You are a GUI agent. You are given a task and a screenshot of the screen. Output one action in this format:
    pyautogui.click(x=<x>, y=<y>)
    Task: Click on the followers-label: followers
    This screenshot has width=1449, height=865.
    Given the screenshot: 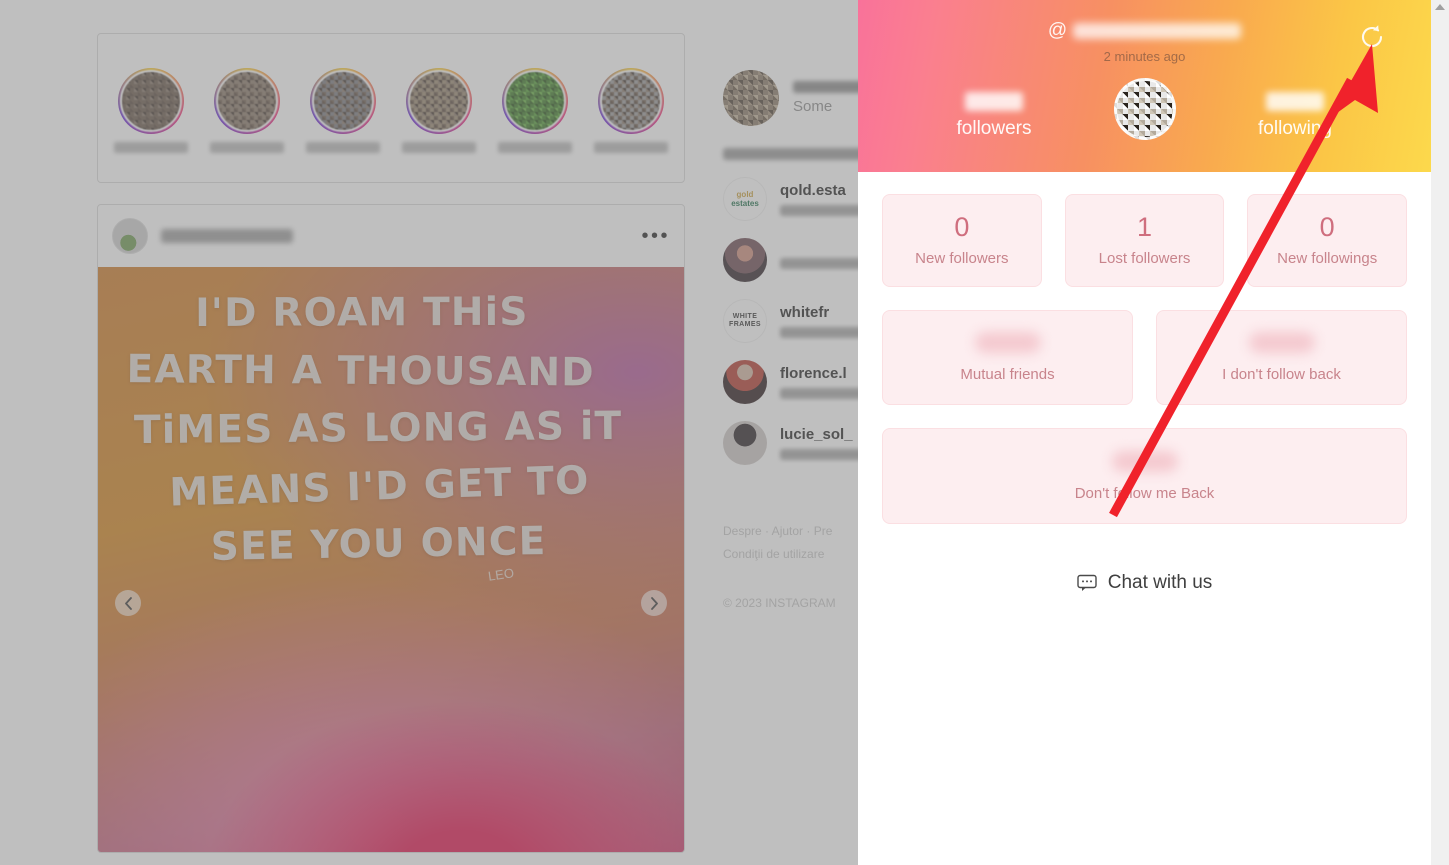 What is the action you would take?
    pyautogui.click(x=994, y=128)
    